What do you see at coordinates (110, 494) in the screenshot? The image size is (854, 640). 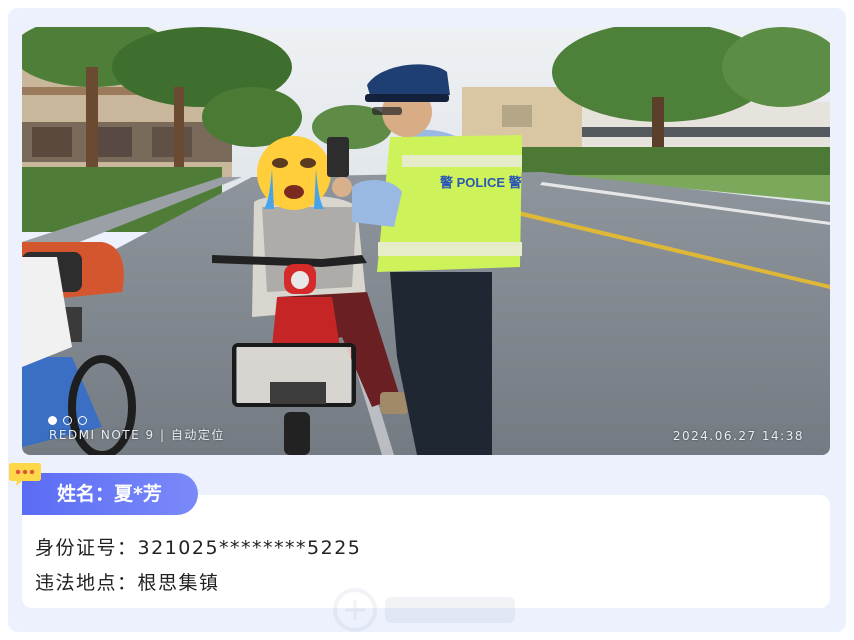 I see `name-tab: 姓名：夏*芳` at bounding box center [110, 494].